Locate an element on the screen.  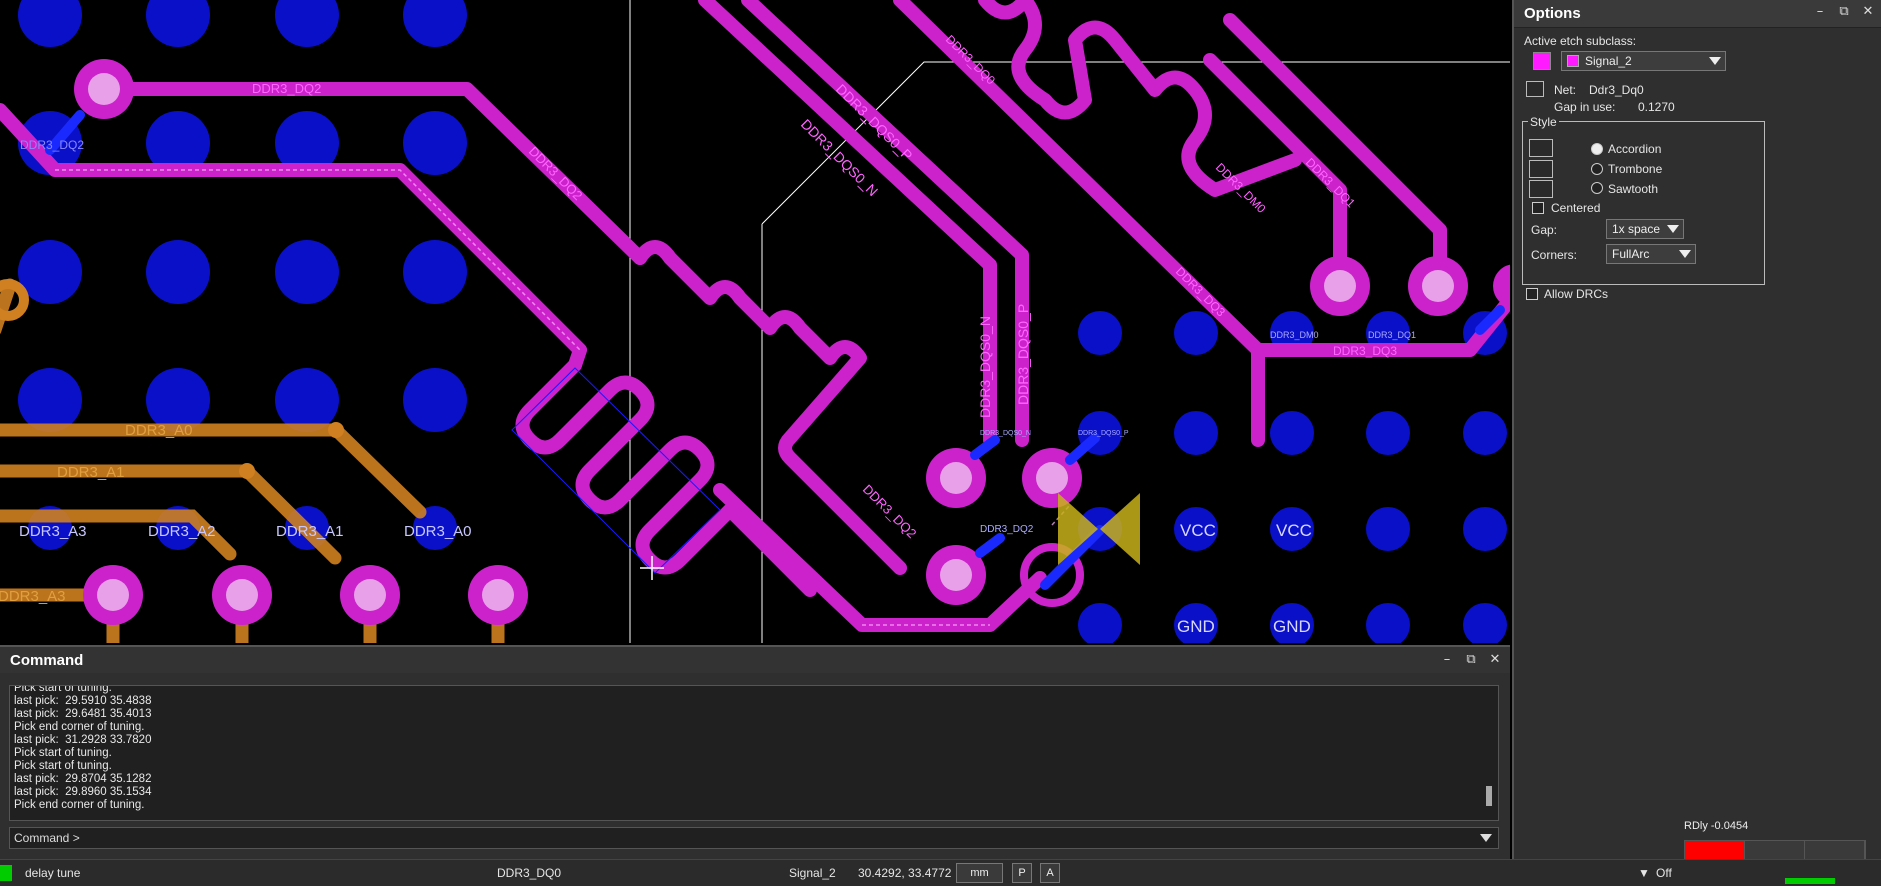
command-log-scrollbar is located at coordinates (1489, 796).